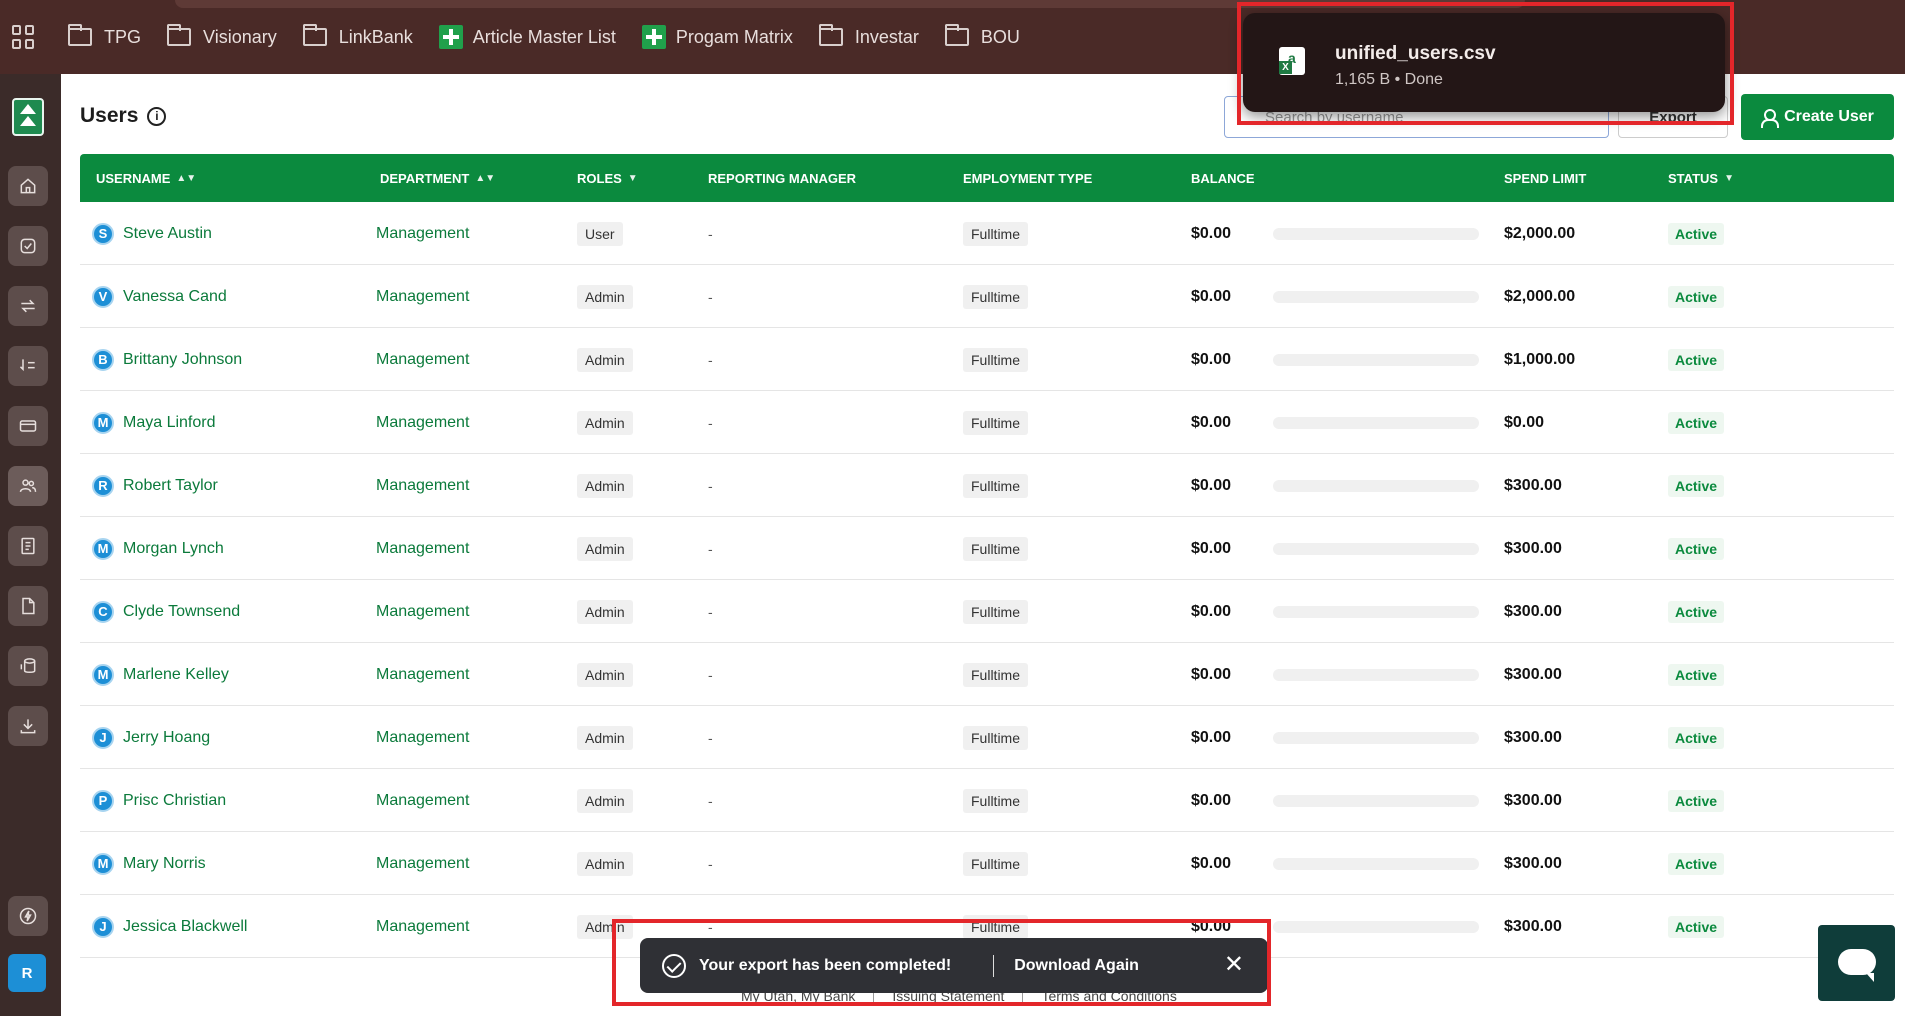  I want to click on bookmark-investar: Investar, so click(868, 36).